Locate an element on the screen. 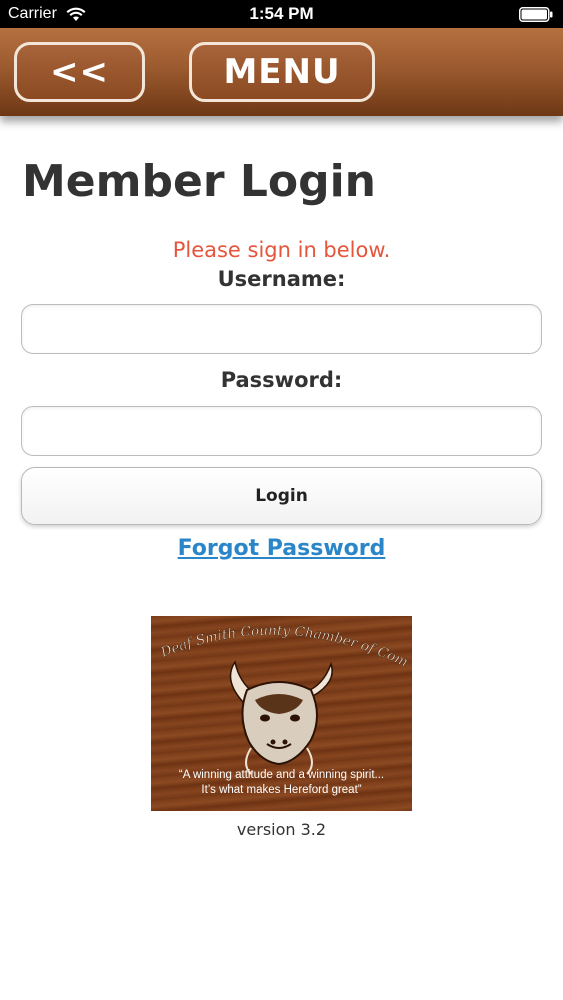 Image resolution: width=563 pixels, height=1000 pixels. status-bar: Carrier 1:54 PM is located at coordinates (281, 14).